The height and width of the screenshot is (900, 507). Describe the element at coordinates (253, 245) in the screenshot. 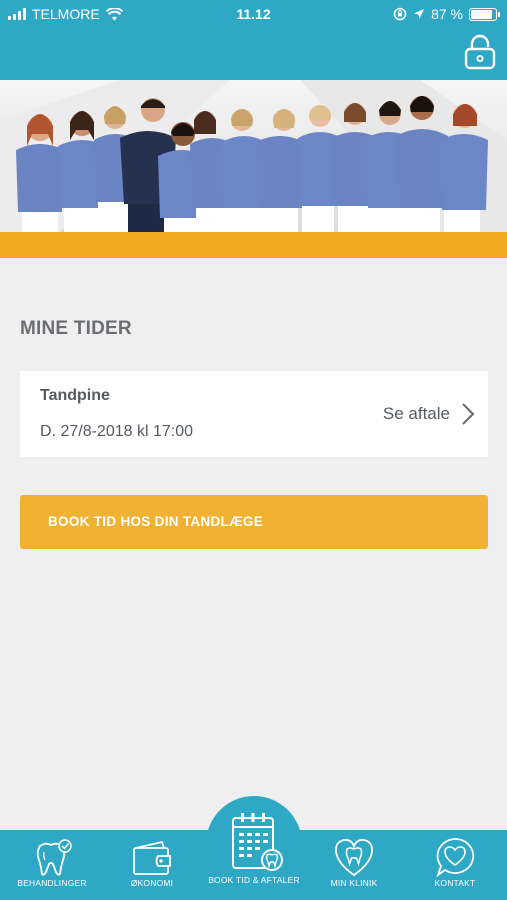

I see `hero-accent-band` at that location.